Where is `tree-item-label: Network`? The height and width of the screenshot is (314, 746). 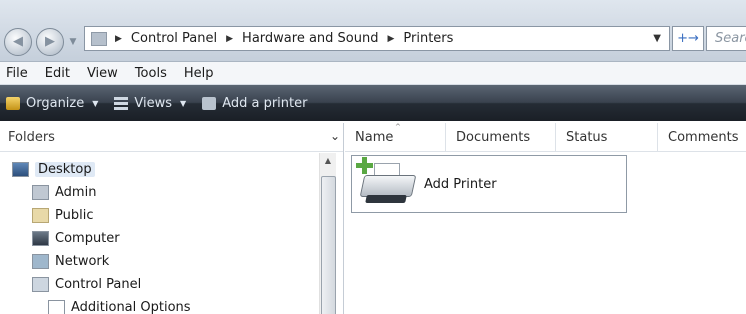 tree-item-label: Network is located at coordinates (82, 261).